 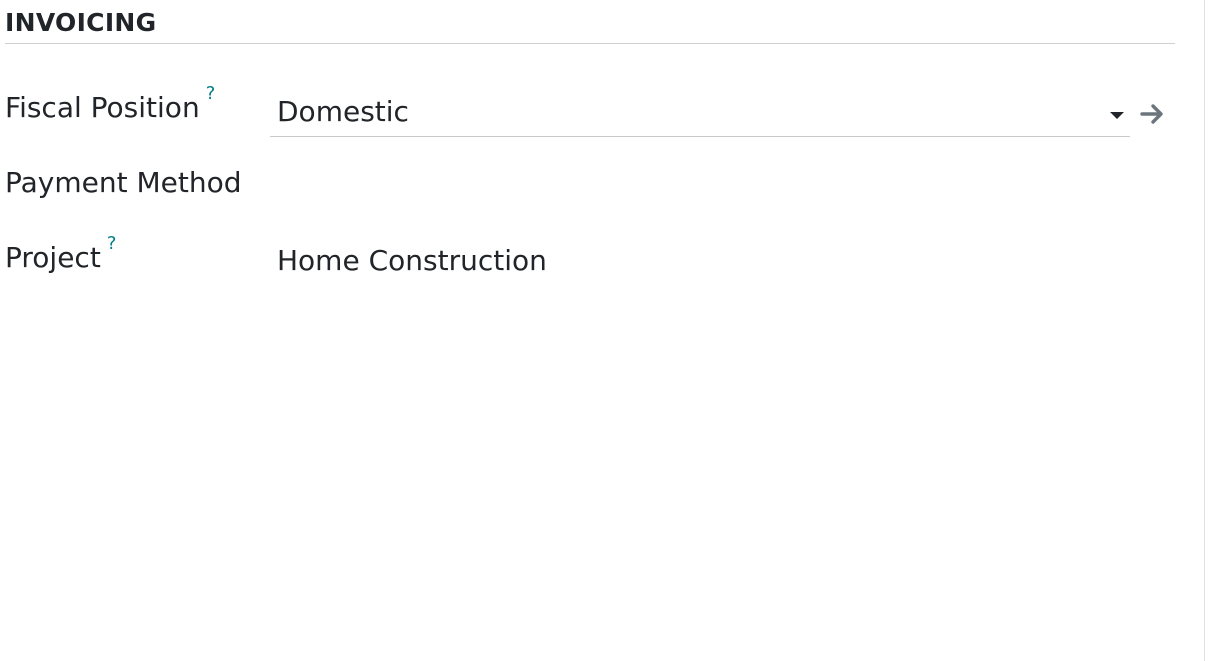 I want to click on section-title: INVOICING, so click(x=81, y=22).